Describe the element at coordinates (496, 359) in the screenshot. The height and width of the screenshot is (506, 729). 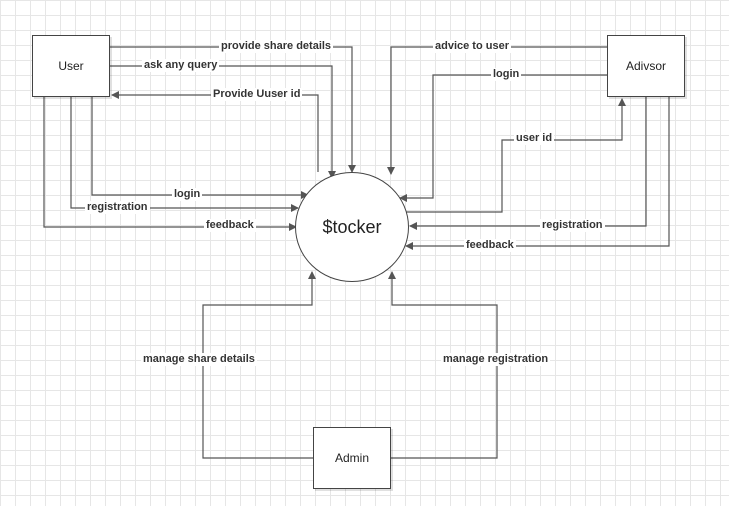
I see `label-manage-registration: manage registration` at that location.